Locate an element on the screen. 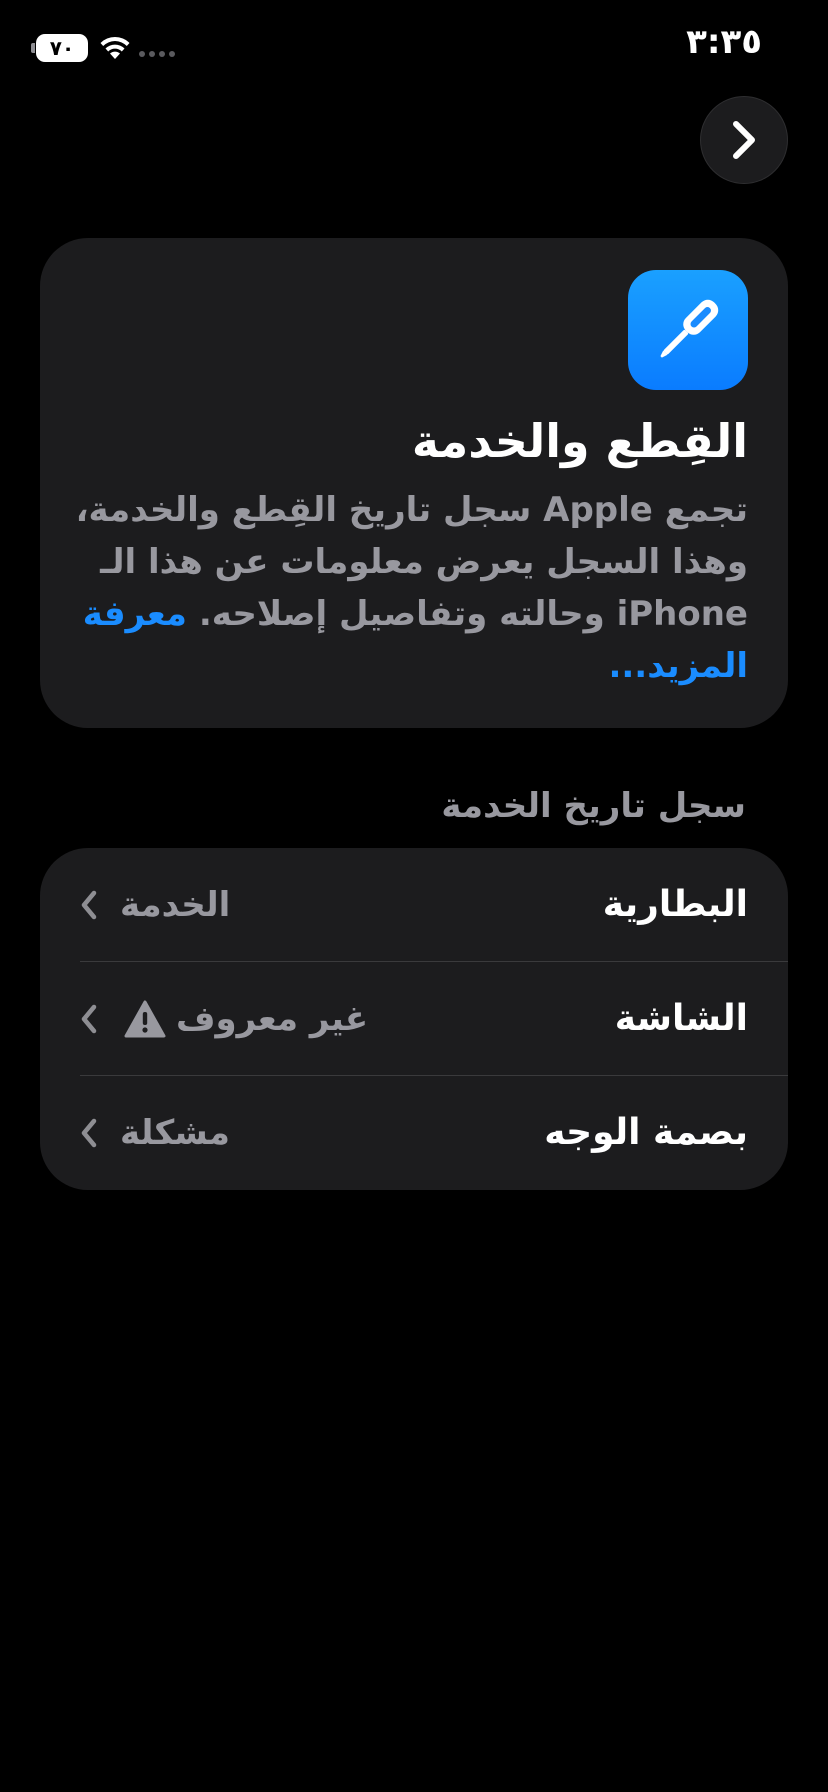 The width and height of the screenshot is (828, 1792). list-item-screen: الشاشة غير معروف is located at coordinates (414, 1019).